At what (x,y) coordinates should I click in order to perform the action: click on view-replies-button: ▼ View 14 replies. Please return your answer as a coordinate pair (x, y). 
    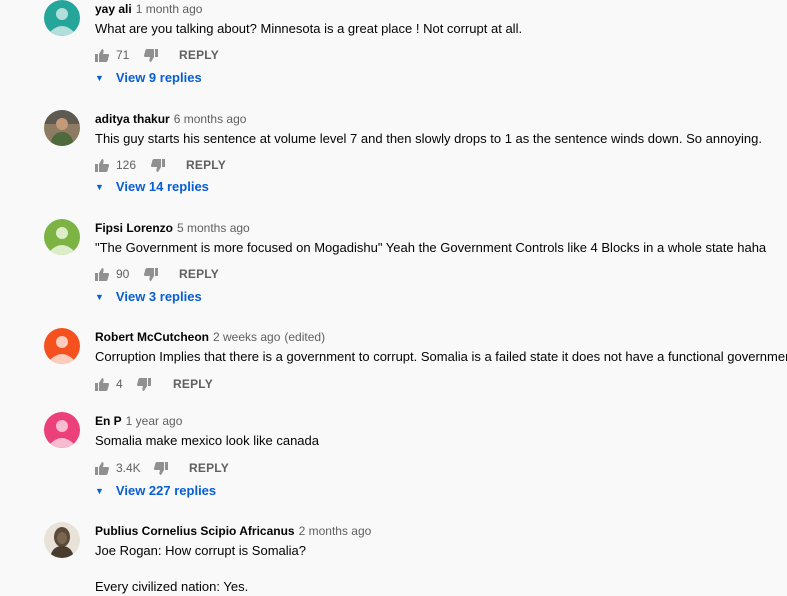
    Looking at the image, I should click on (152, 186).